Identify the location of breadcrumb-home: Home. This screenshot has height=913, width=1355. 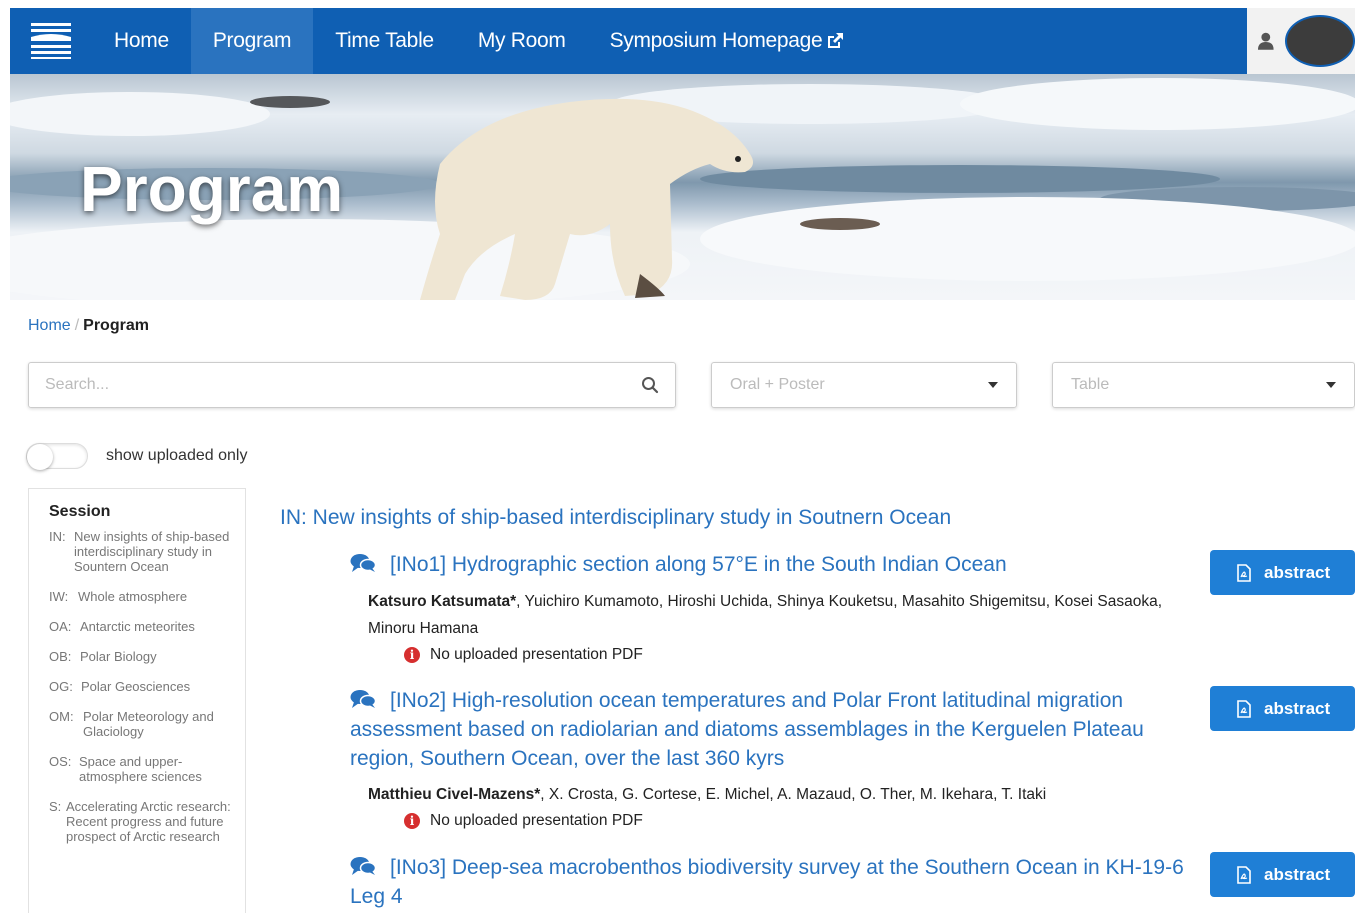
(49, 325).